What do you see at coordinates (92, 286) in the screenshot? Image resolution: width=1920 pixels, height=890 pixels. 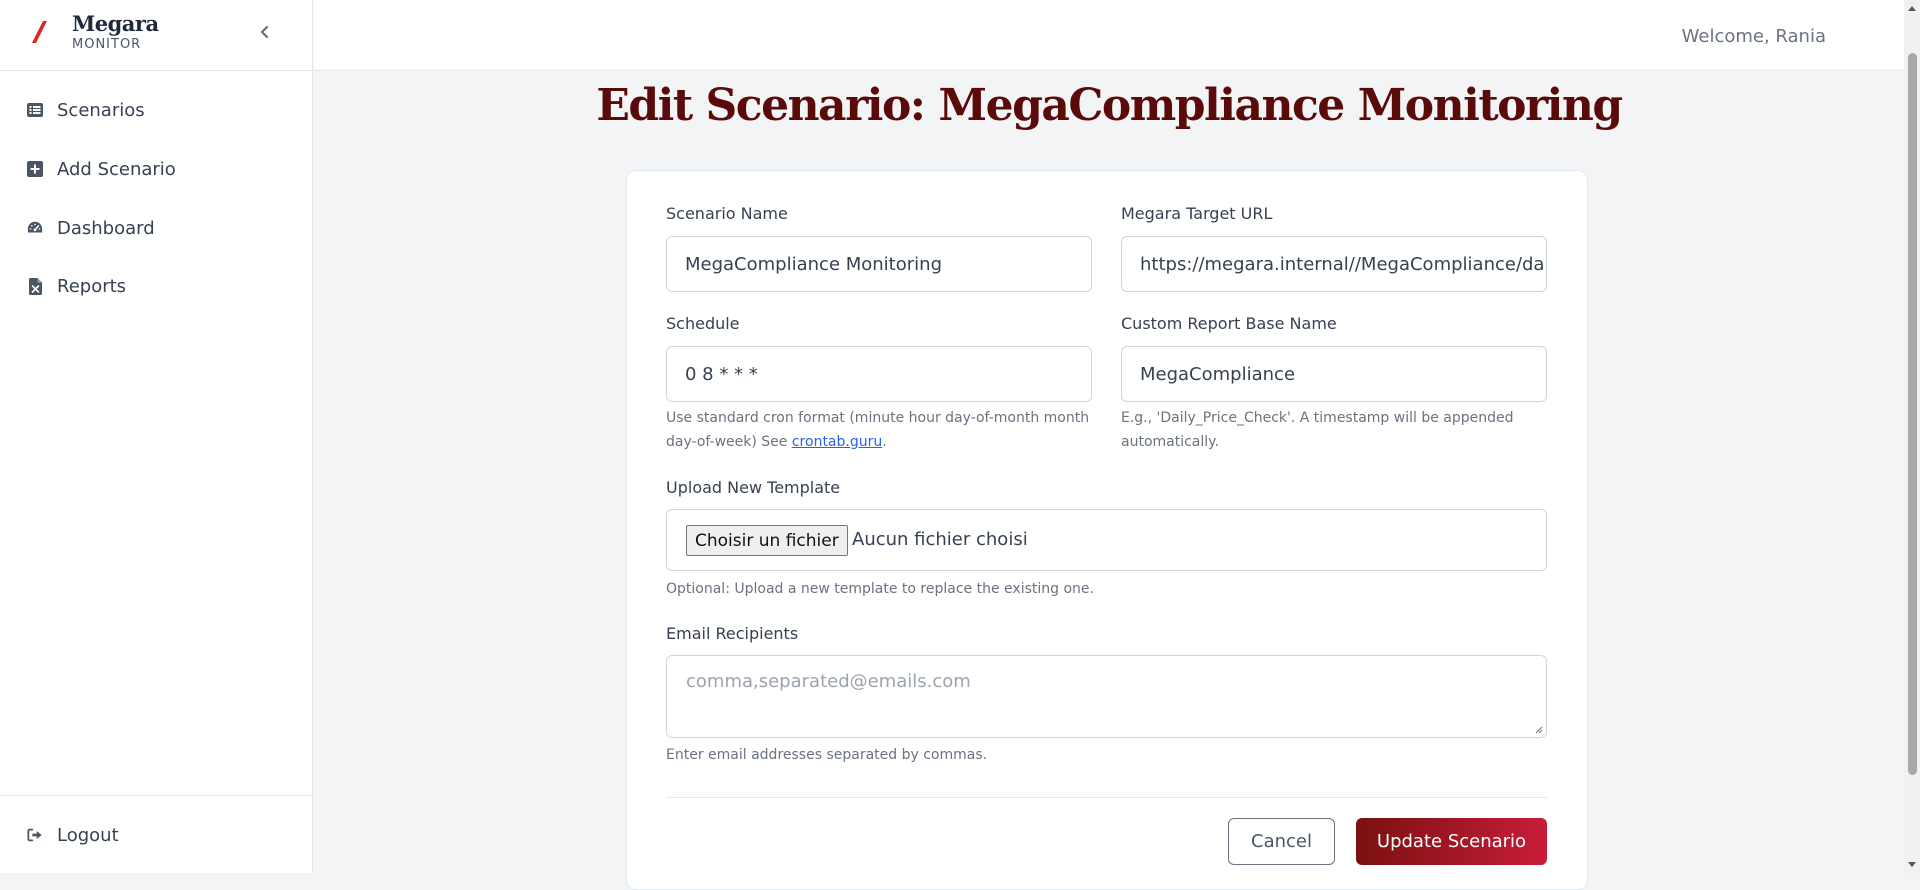 I see `sidebar-item-label: Reports` at bounding box center [92, 286].